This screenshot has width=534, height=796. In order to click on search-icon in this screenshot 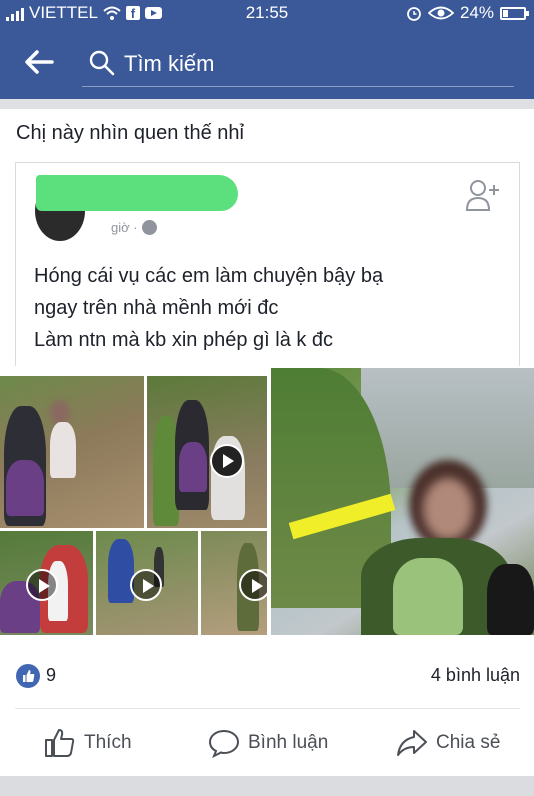, I will do `click(102, 63)`.